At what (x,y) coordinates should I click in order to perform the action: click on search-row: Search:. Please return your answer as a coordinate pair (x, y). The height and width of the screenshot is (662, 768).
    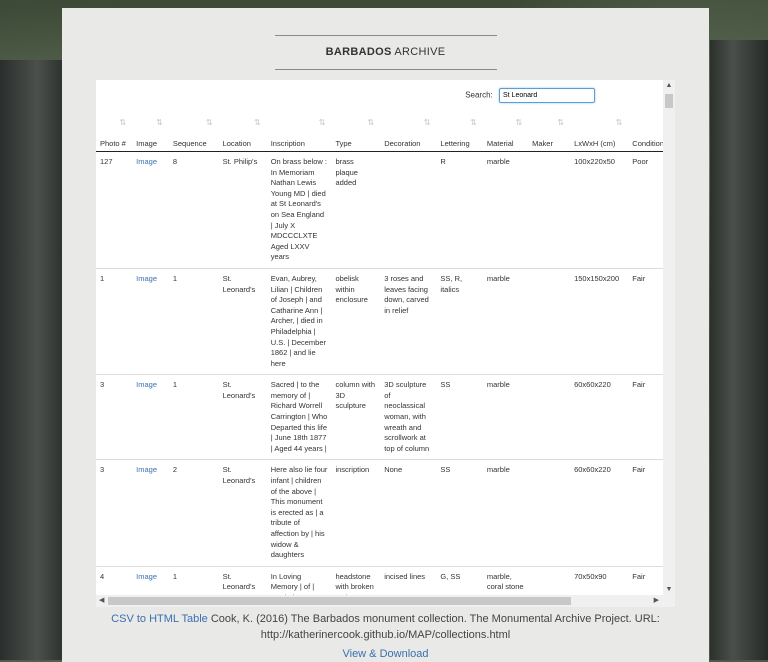
    Looking at the image, I should click on (530, 95).